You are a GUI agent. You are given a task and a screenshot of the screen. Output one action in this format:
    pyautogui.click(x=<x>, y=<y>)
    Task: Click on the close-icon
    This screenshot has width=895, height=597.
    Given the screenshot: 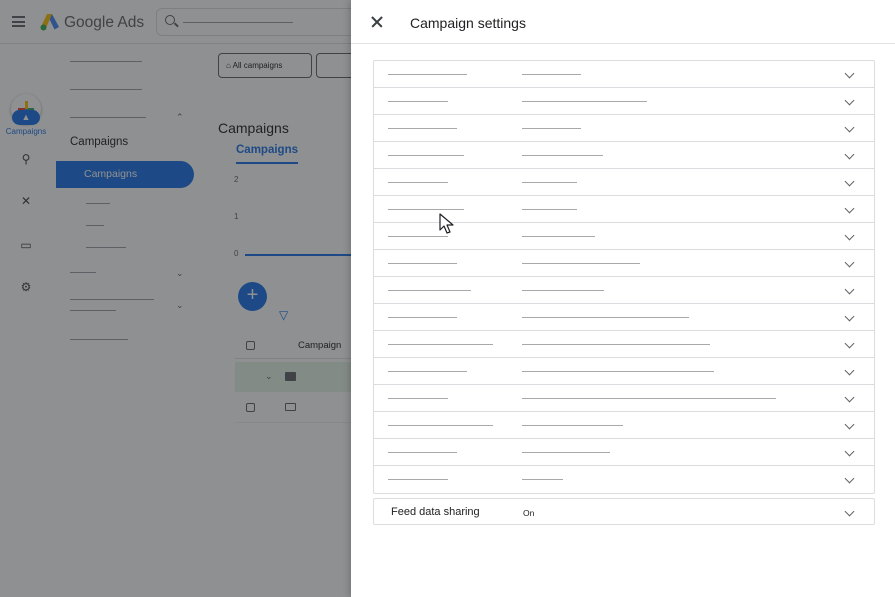 What is the action you would take?
    pyautogui.click(x=377, y=22)
    